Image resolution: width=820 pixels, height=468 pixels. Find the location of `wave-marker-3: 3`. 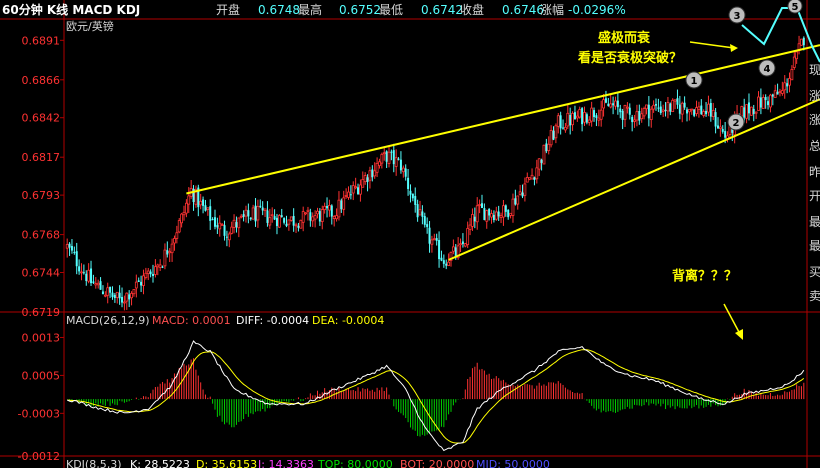

wave-marker-3: 3 is located at coordinates (737, 15).